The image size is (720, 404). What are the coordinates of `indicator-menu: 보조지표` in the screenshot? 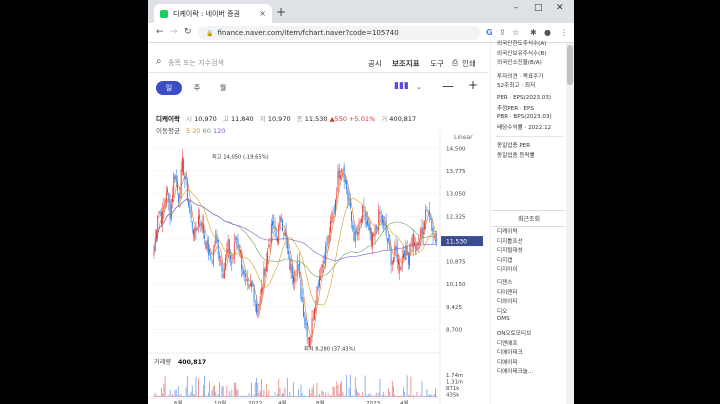 It's located at (406, 63).